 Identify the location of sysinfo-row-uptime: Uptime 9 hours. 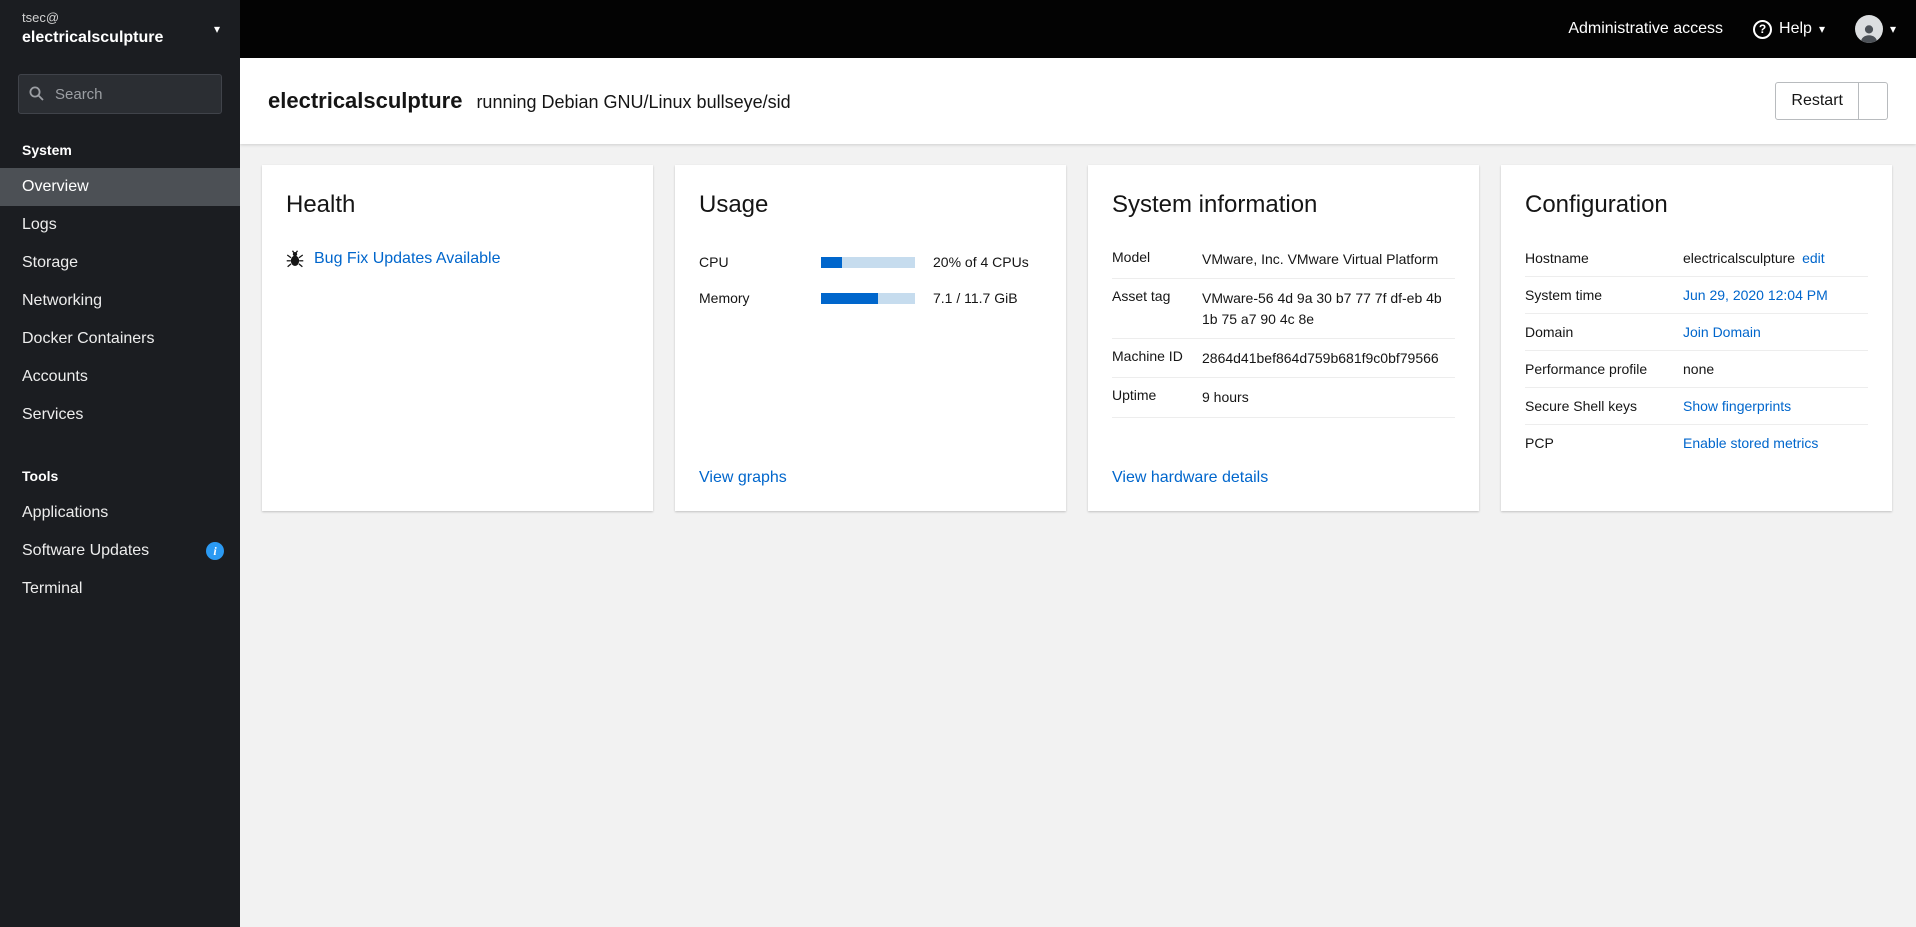
(1283, 398).